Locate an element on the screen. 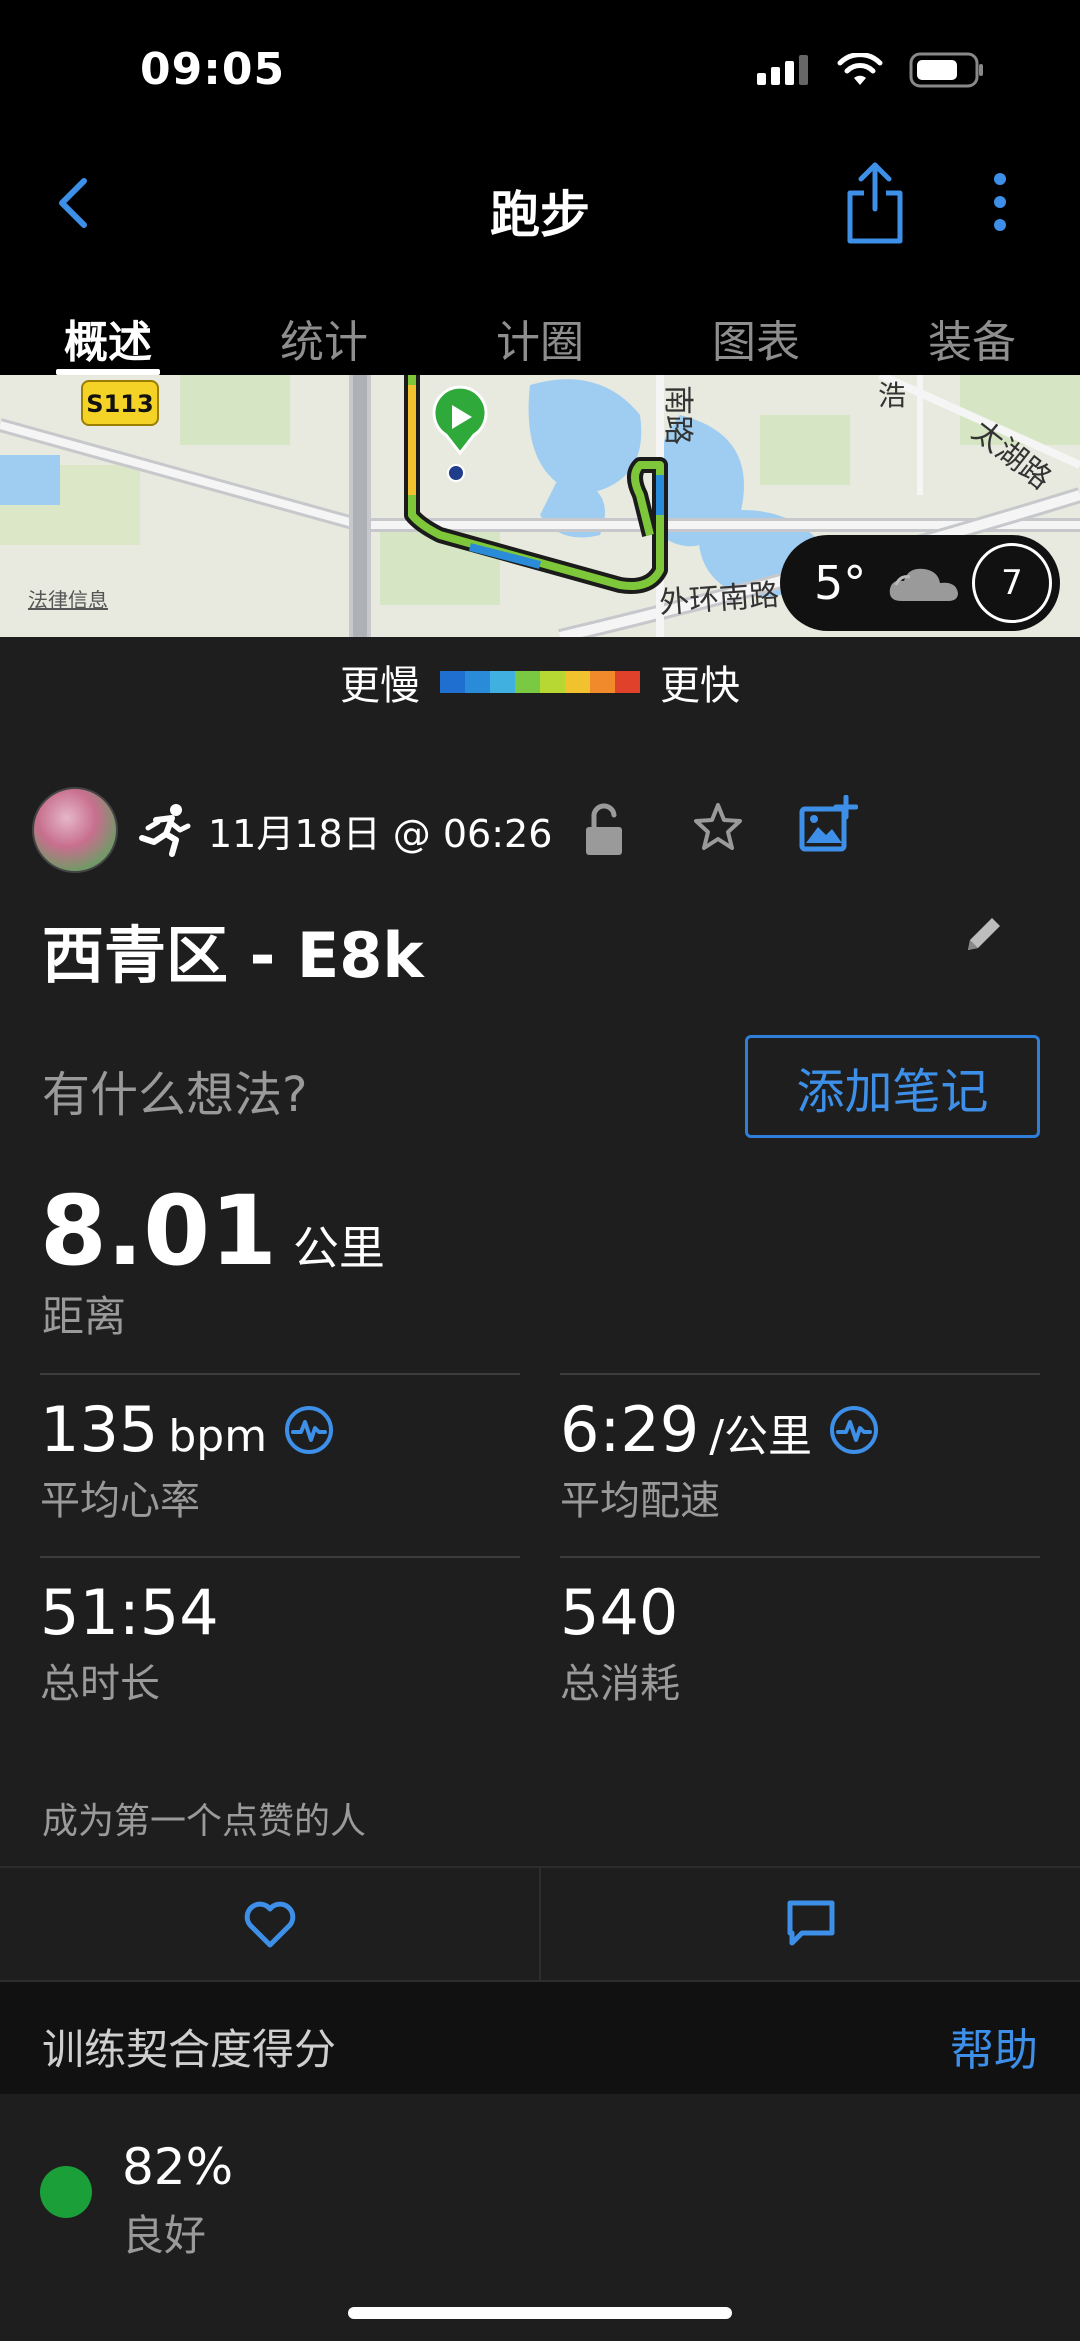 The image size is (1080, 2341). tab-gear: 装备 is located at coordinates (972, 322).